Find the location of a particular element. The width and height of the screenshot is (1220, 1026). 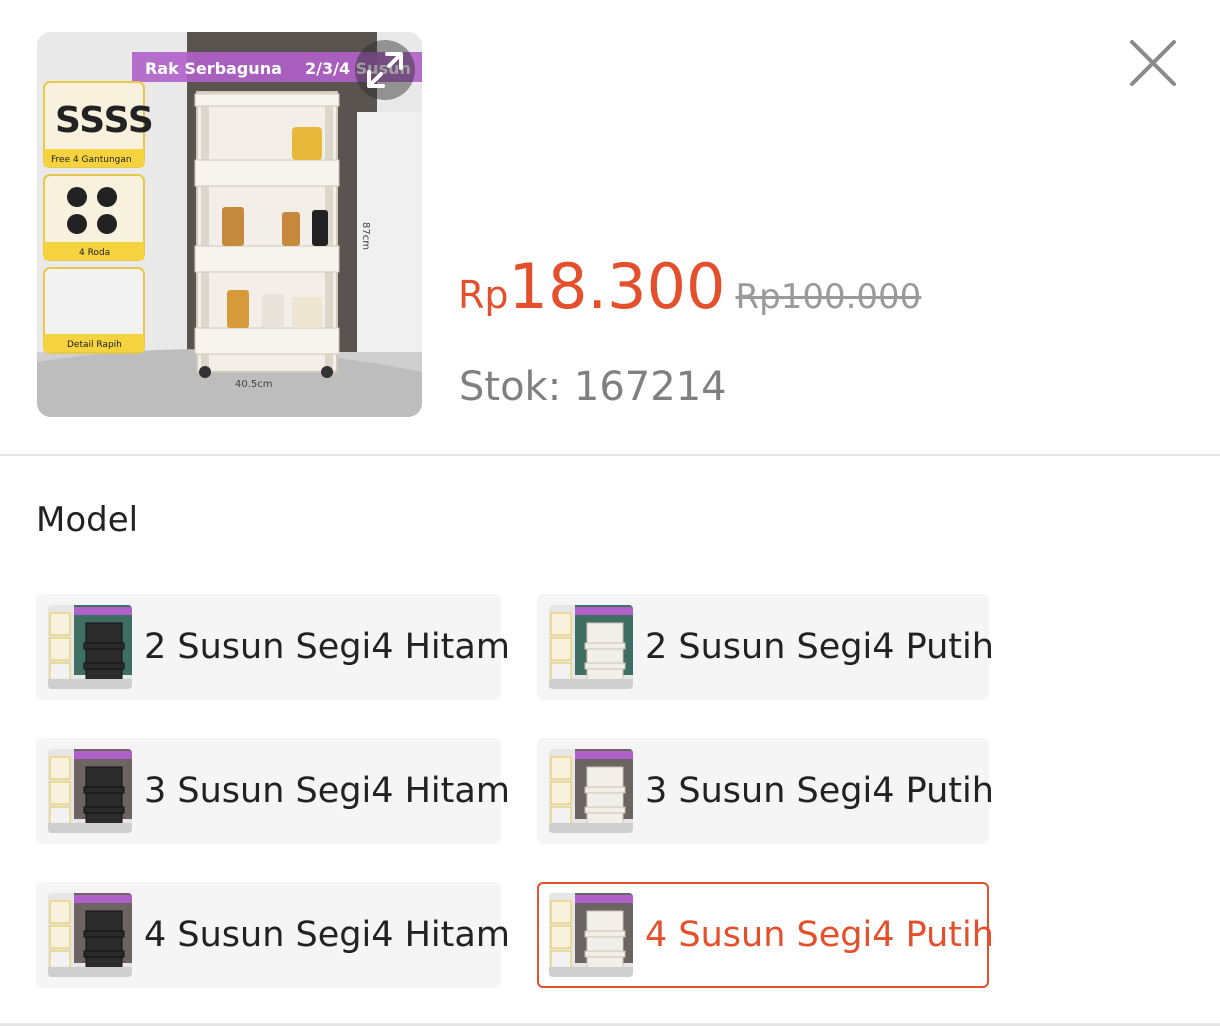

option-label: 2 Susun Segi4 Putih is located at coordinates (819, 647).